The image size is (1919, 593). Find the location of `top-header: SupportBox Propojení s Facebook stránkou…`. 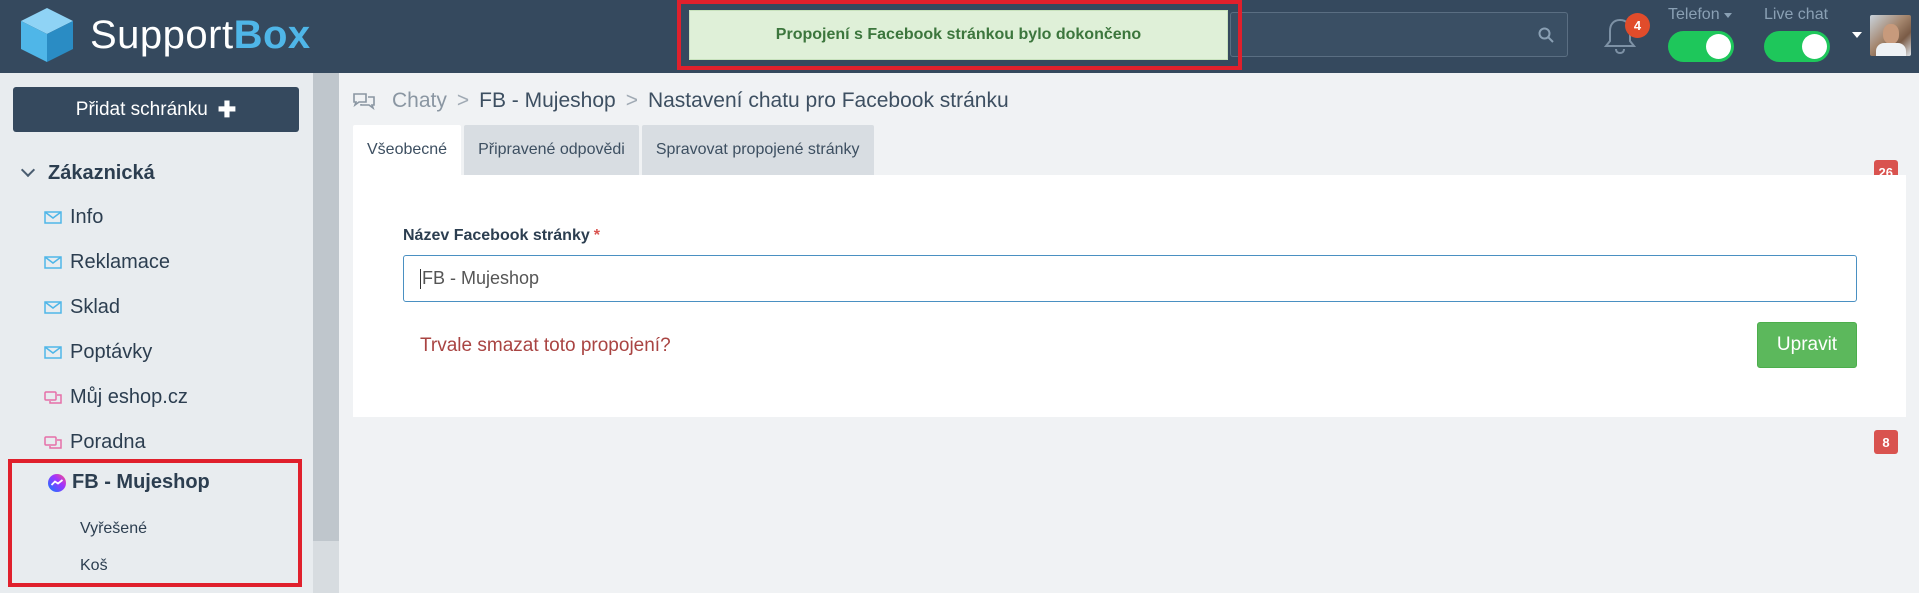

top-header: SupportBox Propojení s Facebook stránkou… is located at coordinates (959, 36).